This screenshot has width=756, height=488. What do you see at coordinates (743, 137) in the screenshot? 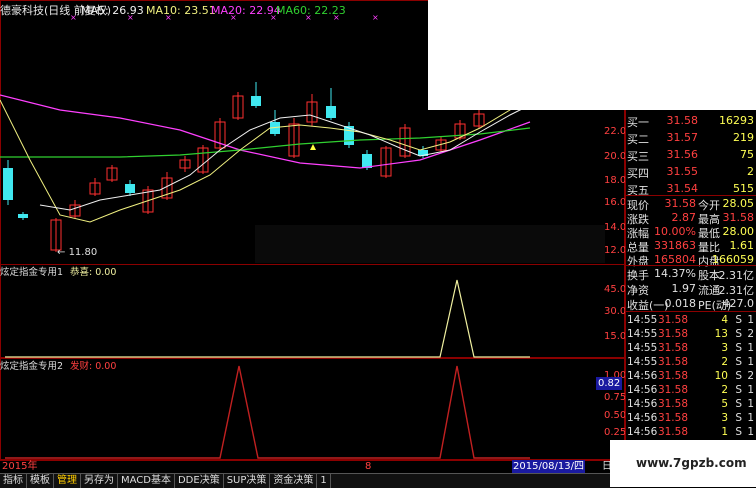
I see `order-volume: 219` at bounding box center [743, 137].